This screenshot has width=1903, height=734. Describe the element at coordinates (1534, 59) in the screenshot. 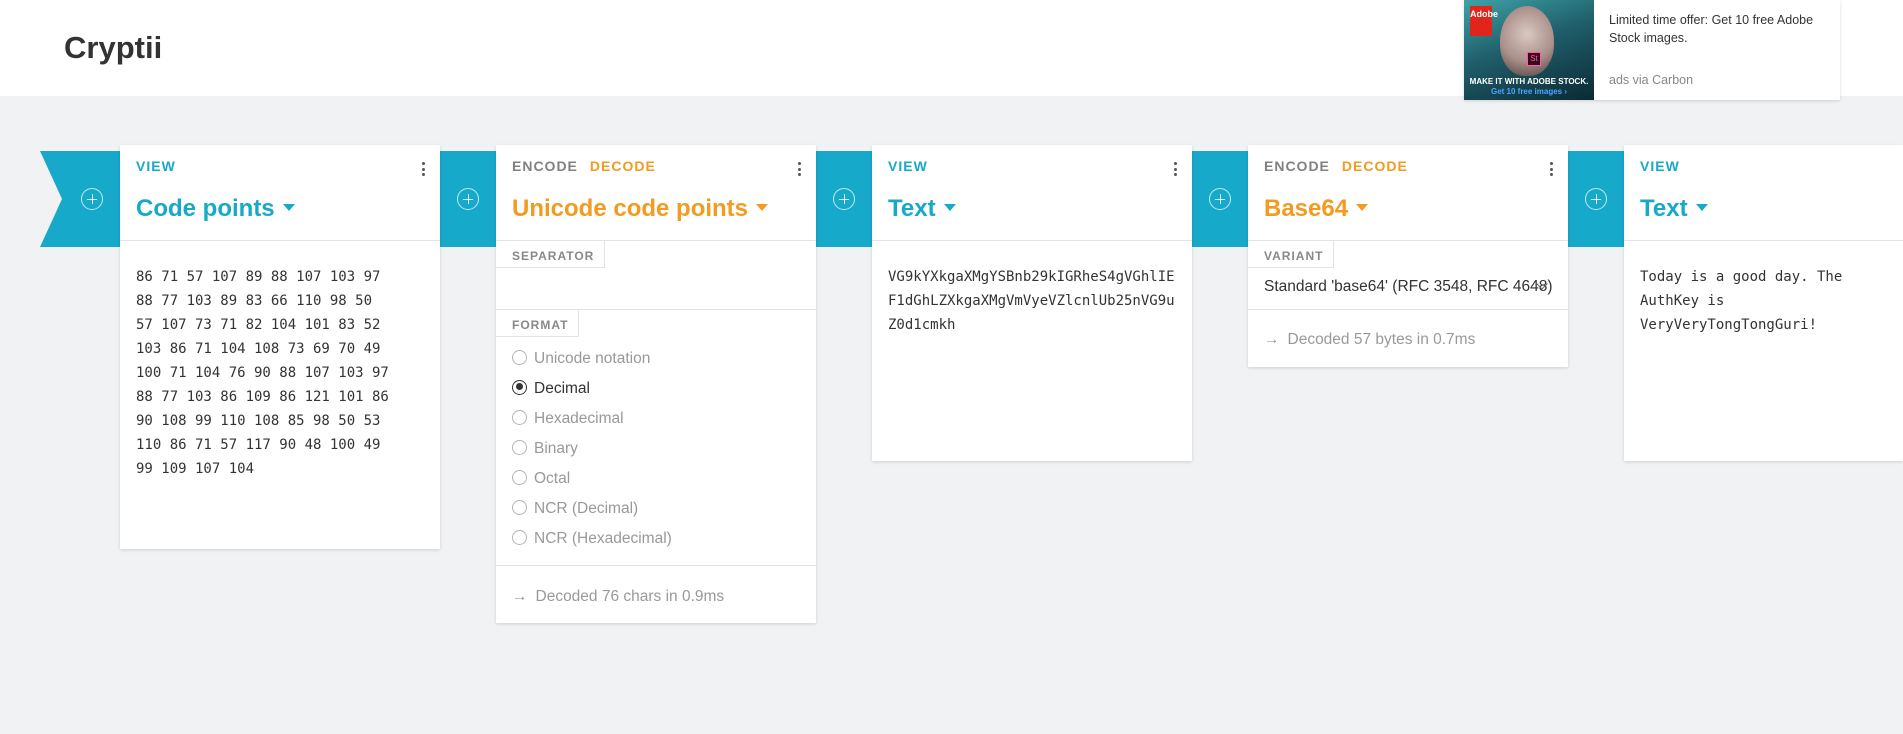

I see `adobe-stock-icon: St` at that location.